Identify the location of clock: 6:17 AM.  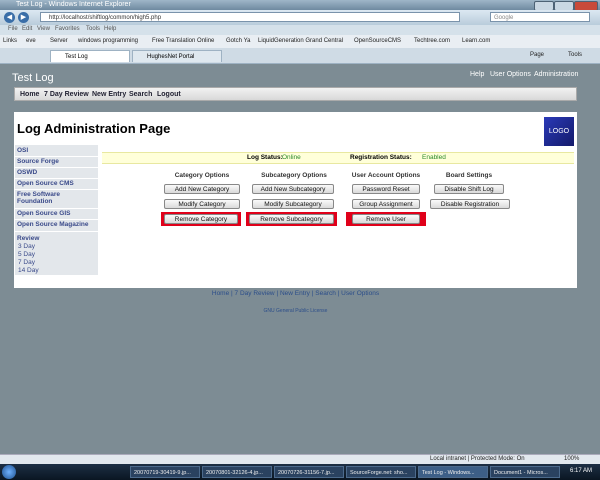
(581, 471).